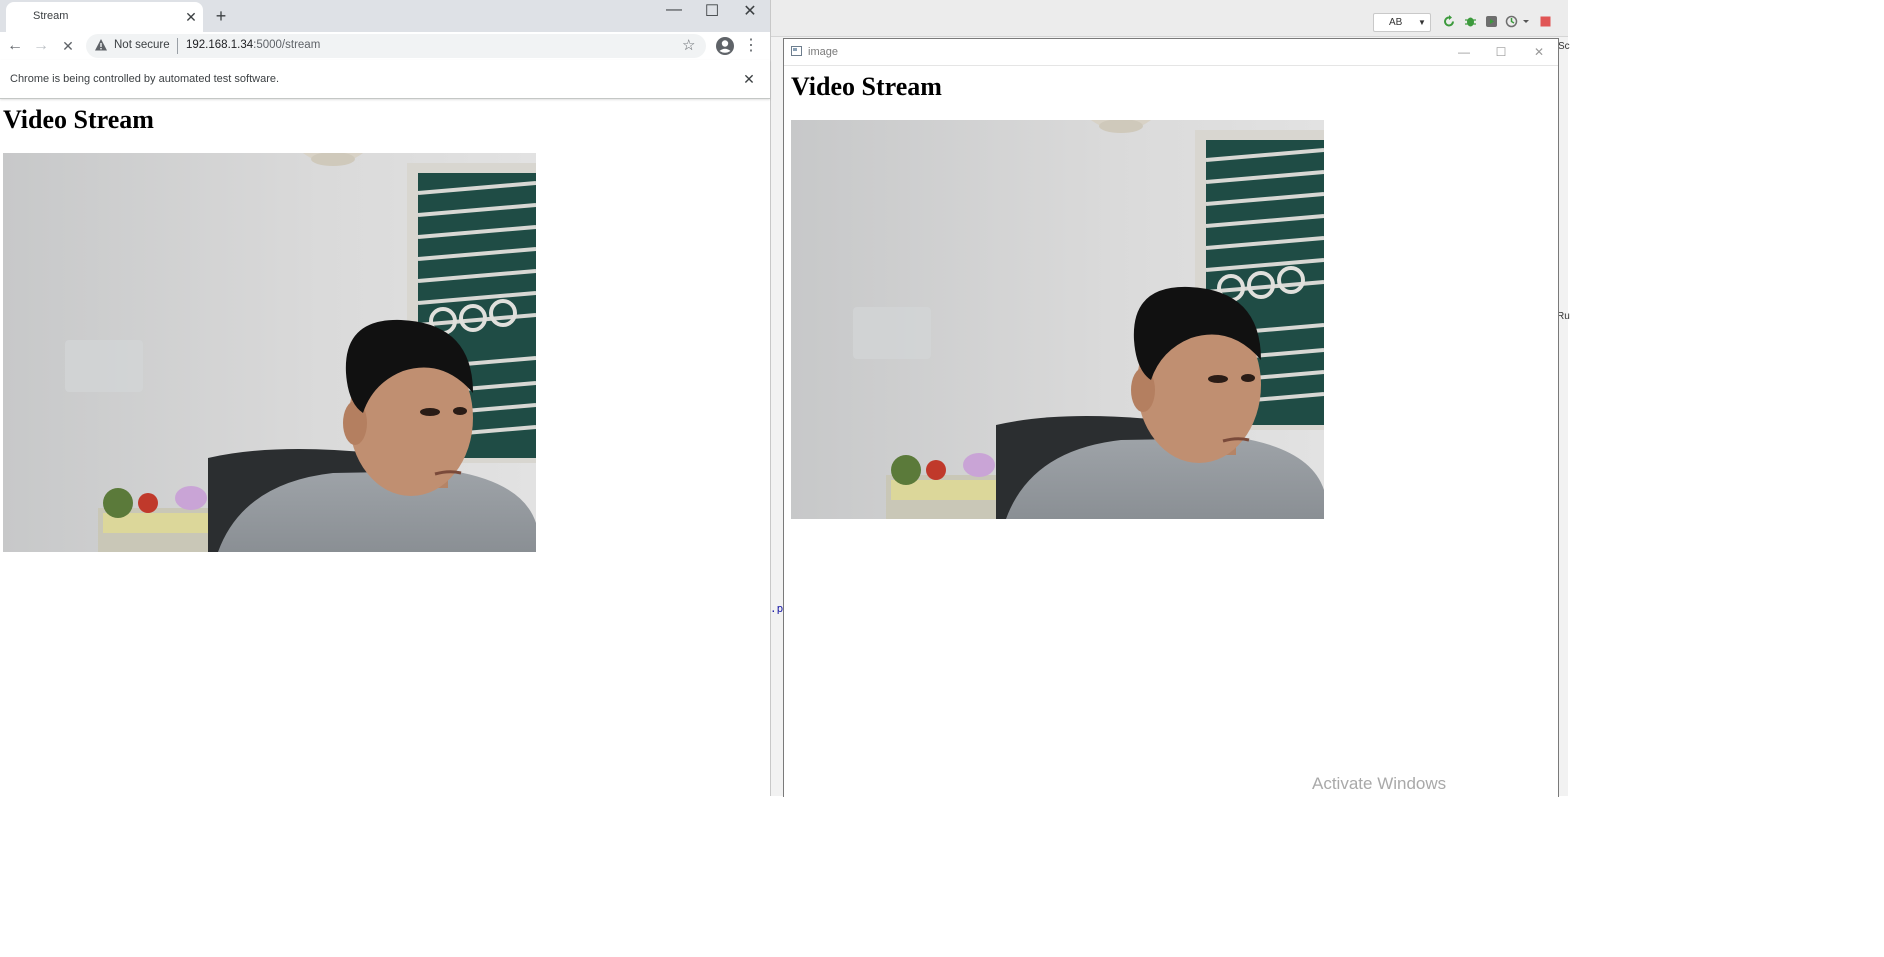  Describe the element at coordinates (1470, 21) in the screenshot. I see `ide-debug-icon` at that location.